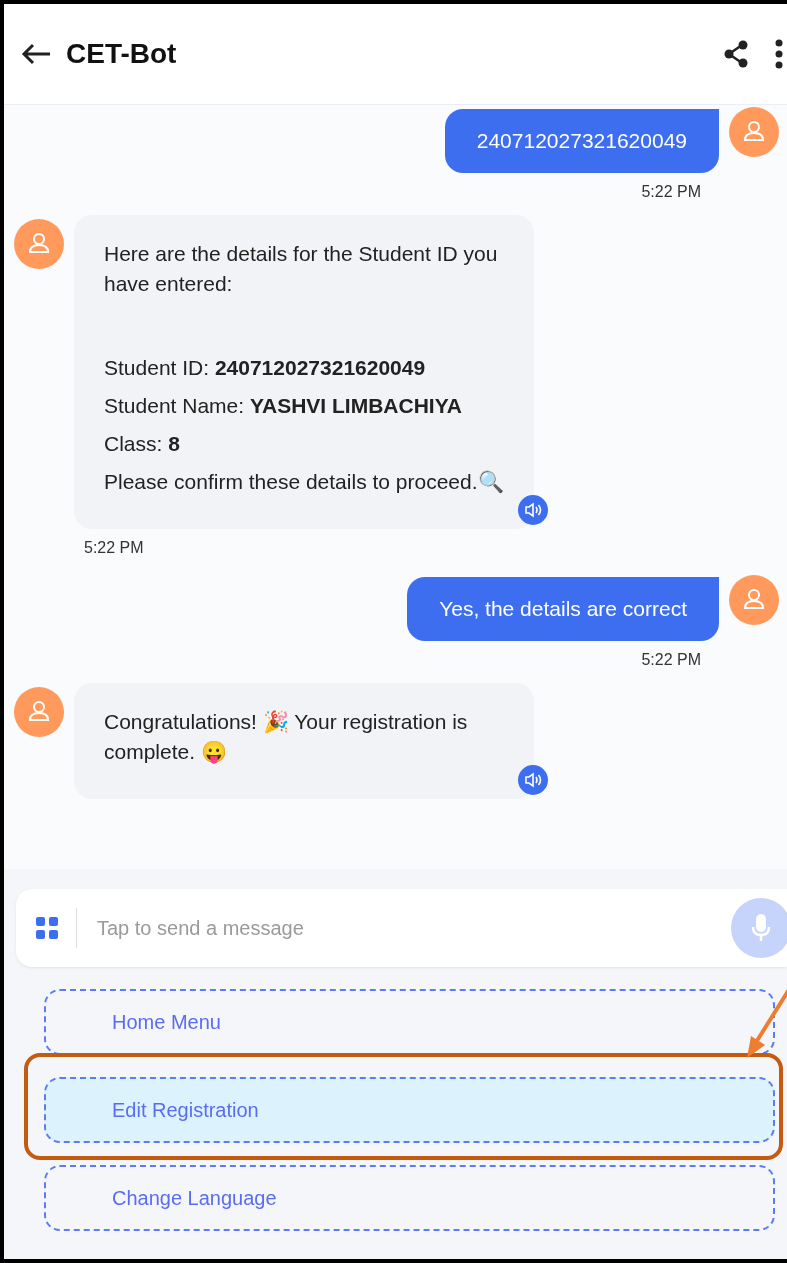  What do you see at coordinates (36, 54) in the screenshot?
I see `back-arrow-icon` at bounding box center [36, 54].